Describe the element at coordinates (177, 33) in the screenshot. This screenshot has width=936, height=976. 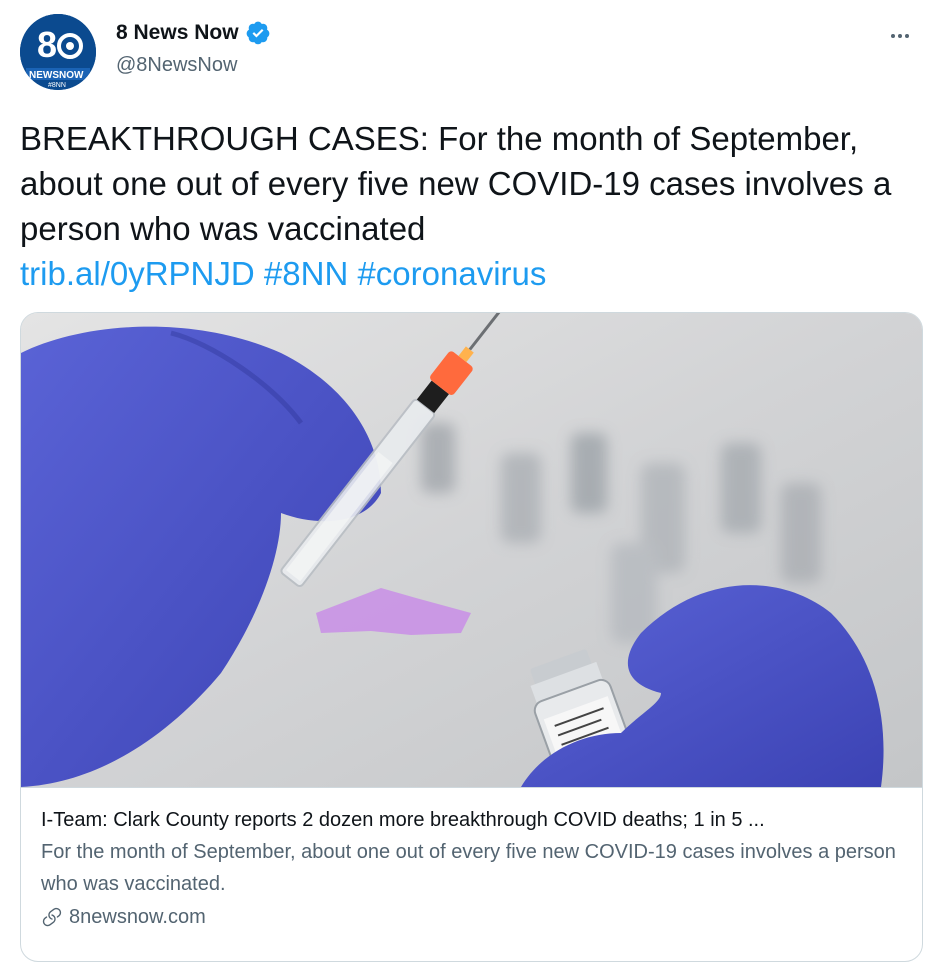
I see `display-name: 8 News Now` at that location.